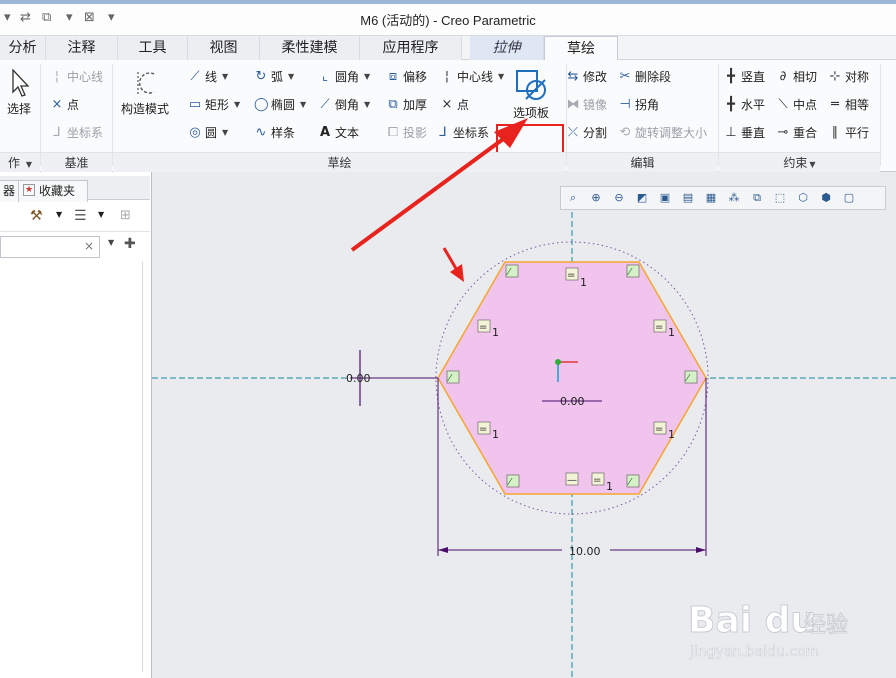 Image resolution: width=896 pixels, height=678 pixels. I want to click on small-arrow-head, so click(457, 273).